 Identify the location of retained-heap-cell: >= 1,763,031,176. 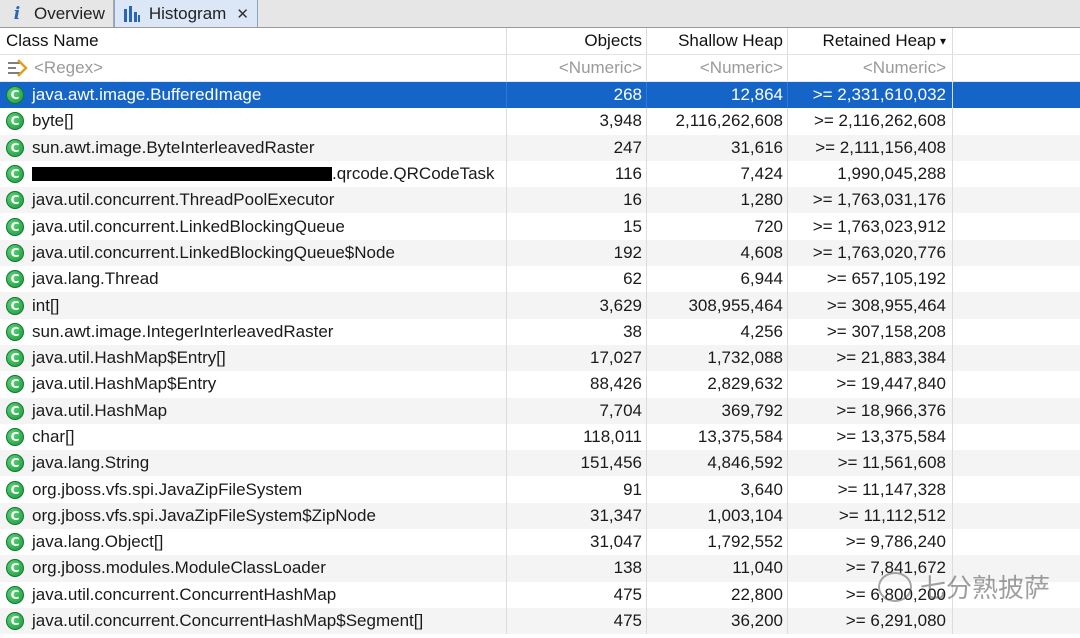
(870, 200).